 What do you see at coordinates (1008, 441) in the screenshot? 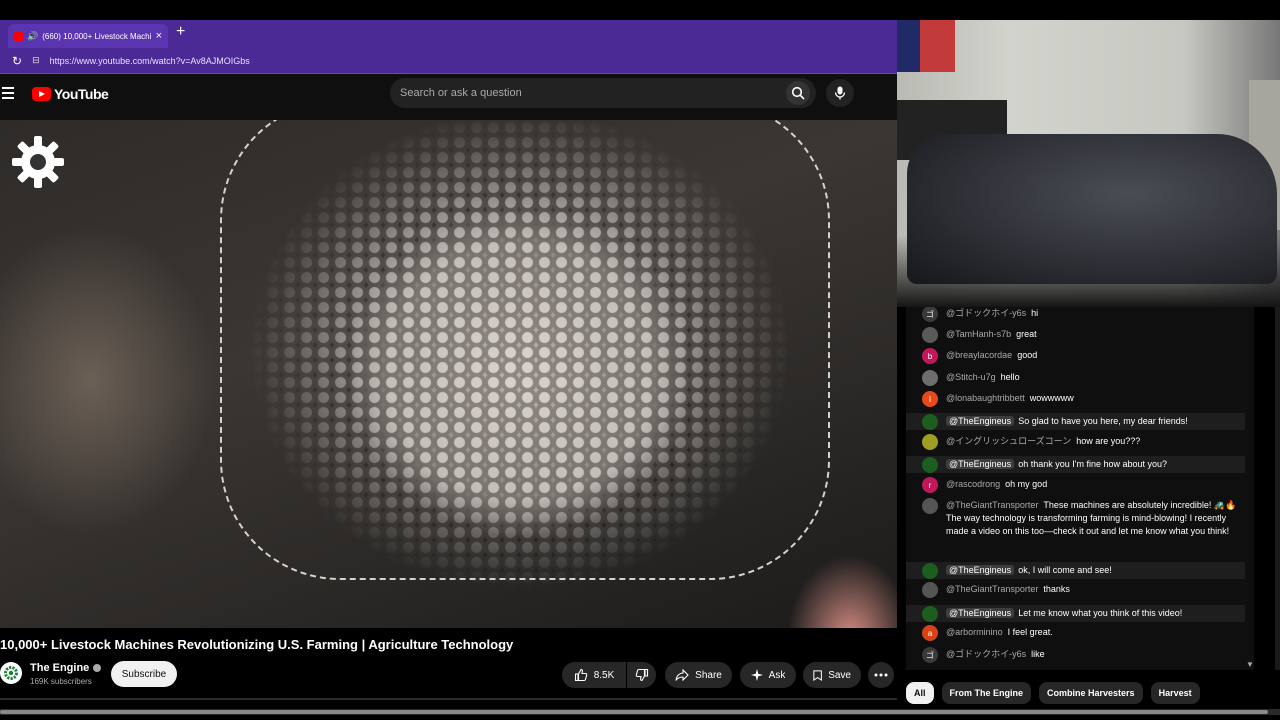
I see `chat-author: @イングリッシュローズコーン` at bounding box center [1008, 441].